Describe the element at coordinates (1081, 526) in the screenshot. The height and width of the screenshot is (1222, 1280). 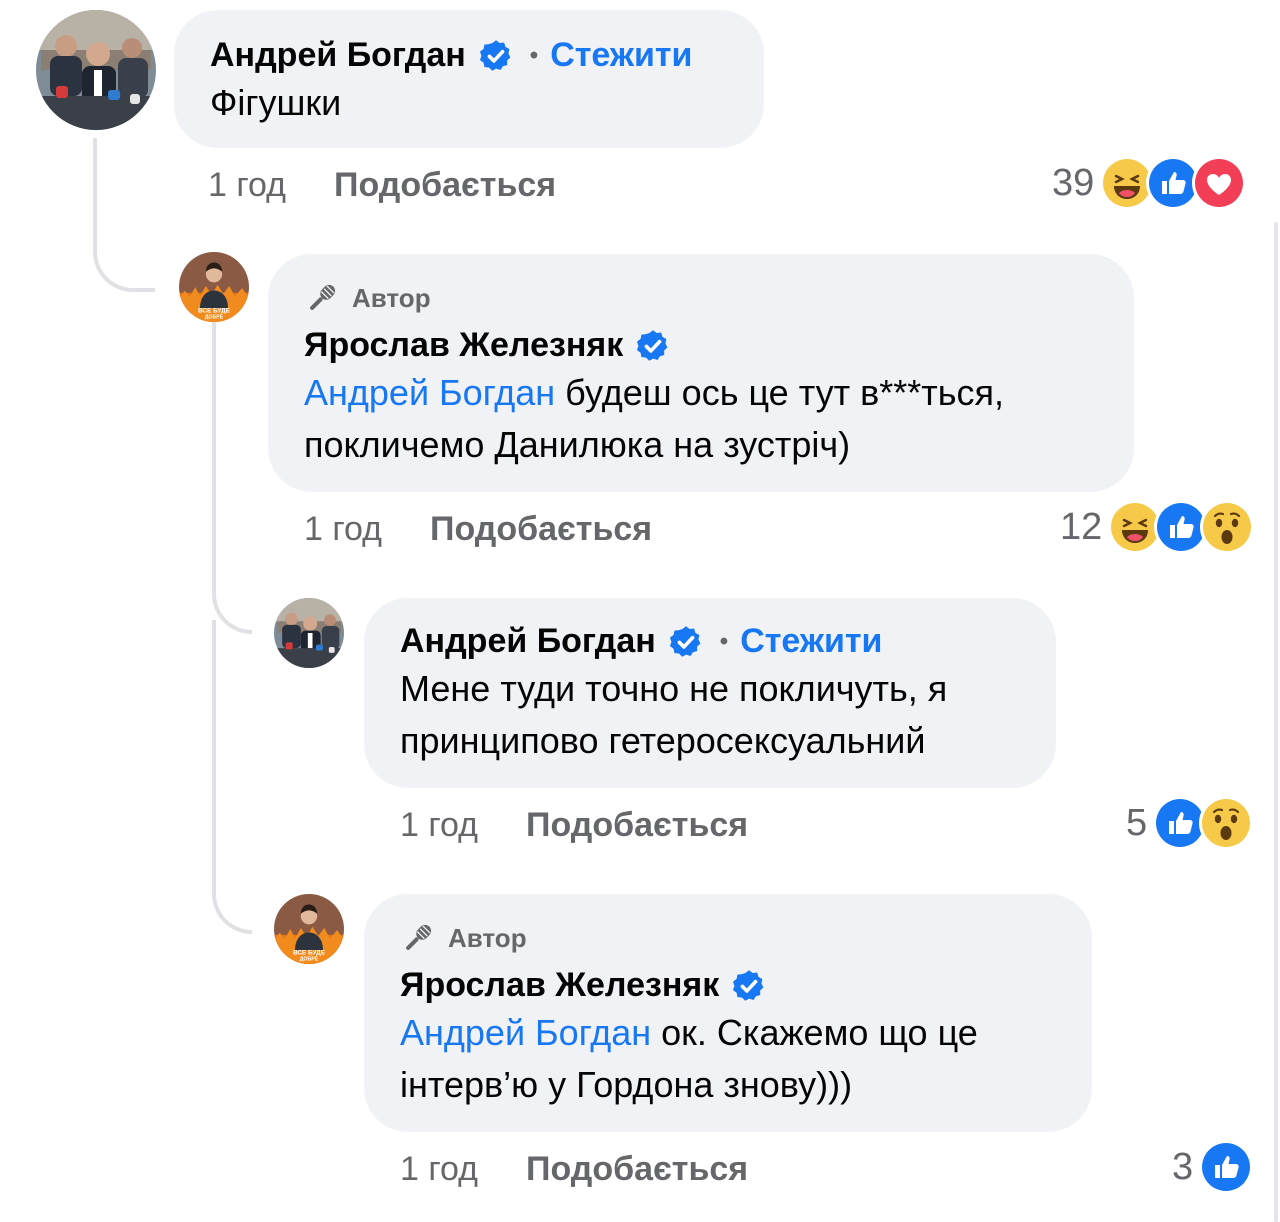
I see `reaction-count: 12` at that location.